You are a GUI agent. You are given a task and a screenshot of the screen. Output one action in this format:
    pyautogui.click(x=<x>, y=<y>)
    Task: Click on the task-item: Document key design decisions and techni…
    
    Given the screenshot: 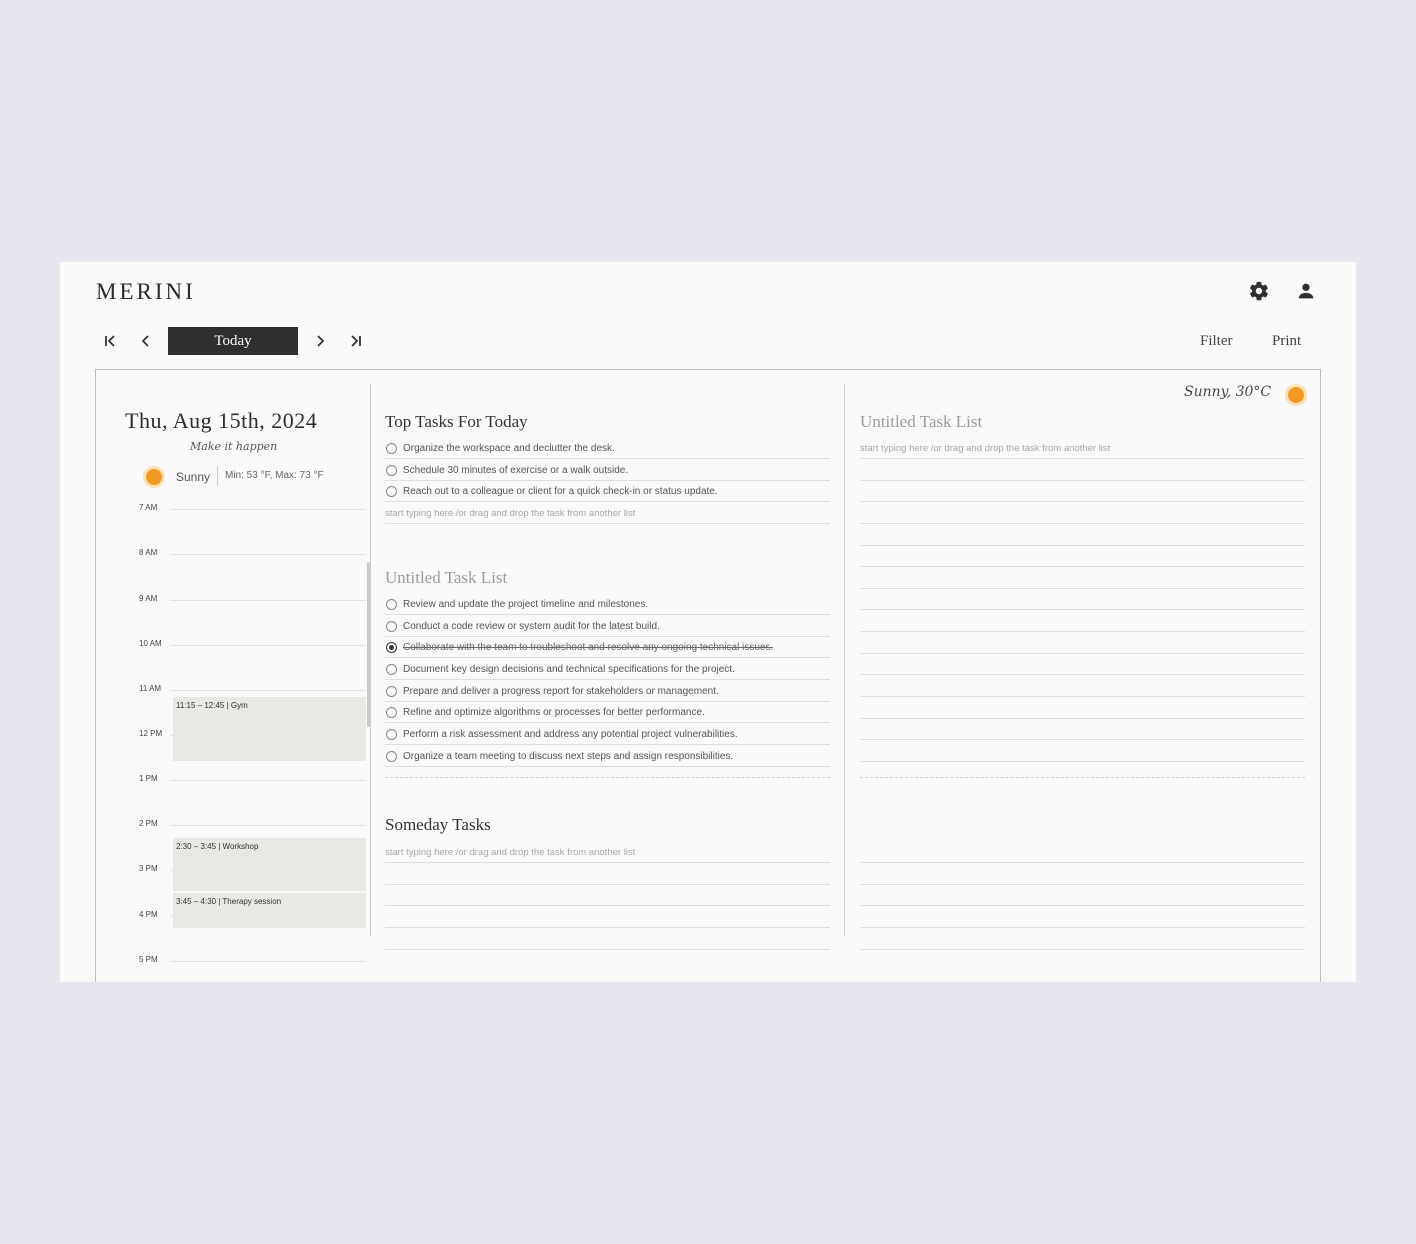 What is the action you would take?
    pyautogui.click(x=607, y=669)
    